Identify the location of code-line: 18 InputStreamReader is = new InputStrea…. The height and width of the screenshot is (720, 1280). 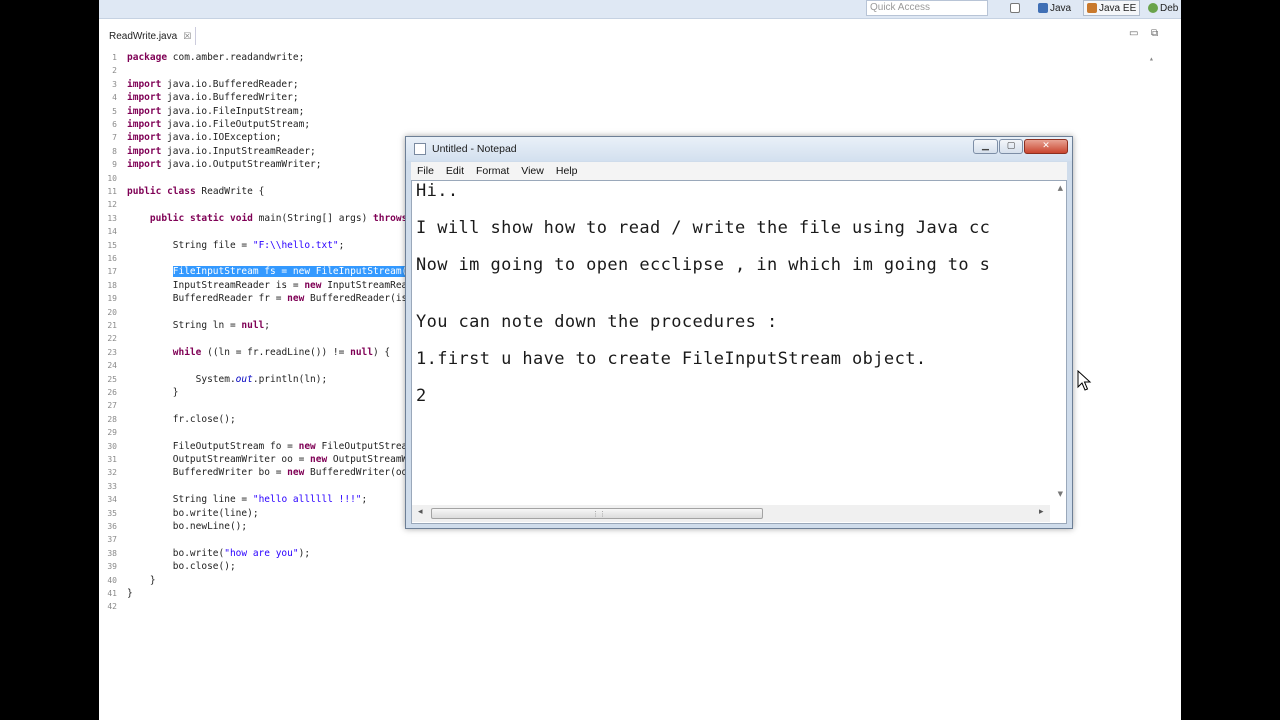
(276, 285).